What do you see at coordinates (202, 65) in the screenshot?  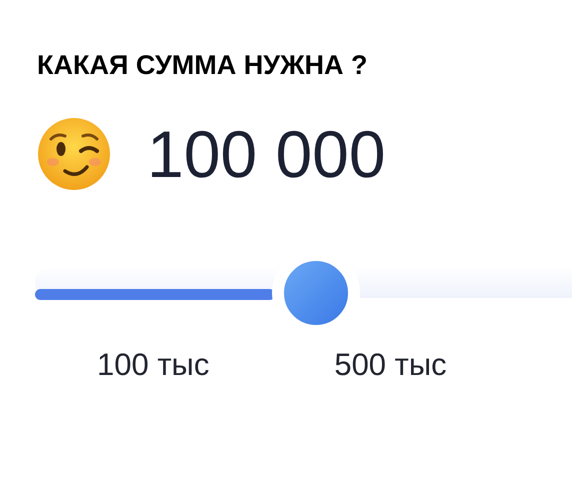 I see `question-title: КАКАЯ СУММА НУЖНА ?` at bounding box center [202, 65].